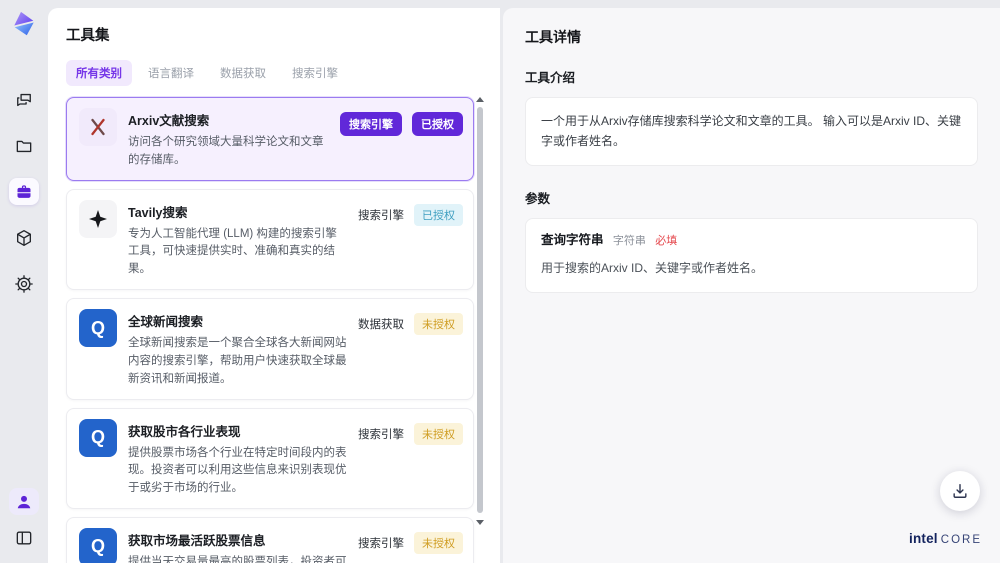 The image size is (1000, 563). Describe the element at coordinates (381, 325) in the screenshot. I see `category-label: 数据获取` at that location.